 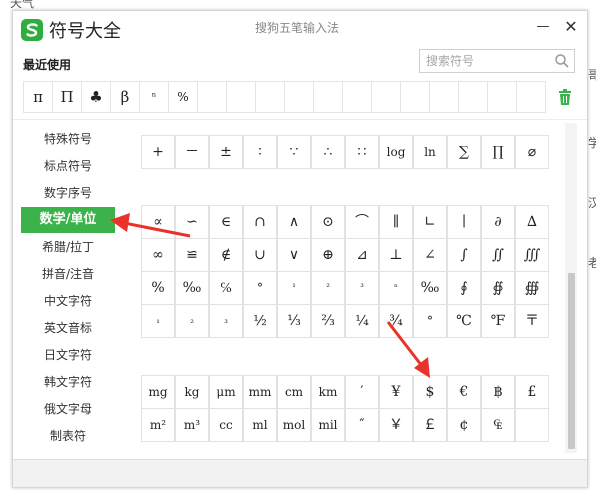 I want to click on category-special: 特殊符号, so click(x=68, y=139).